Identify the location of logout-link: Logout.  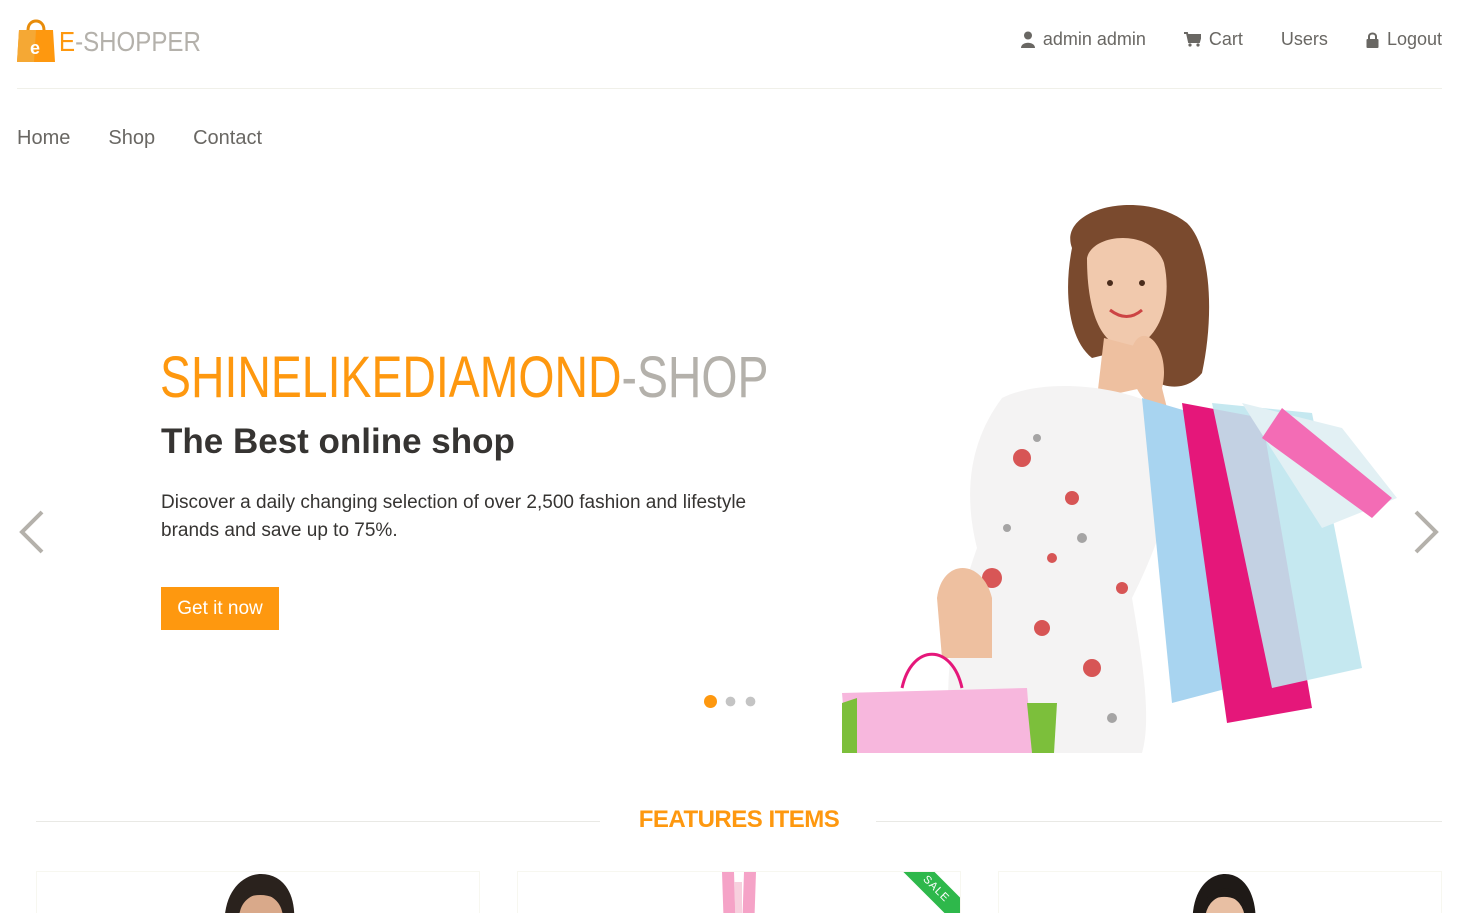
(1404, 39).